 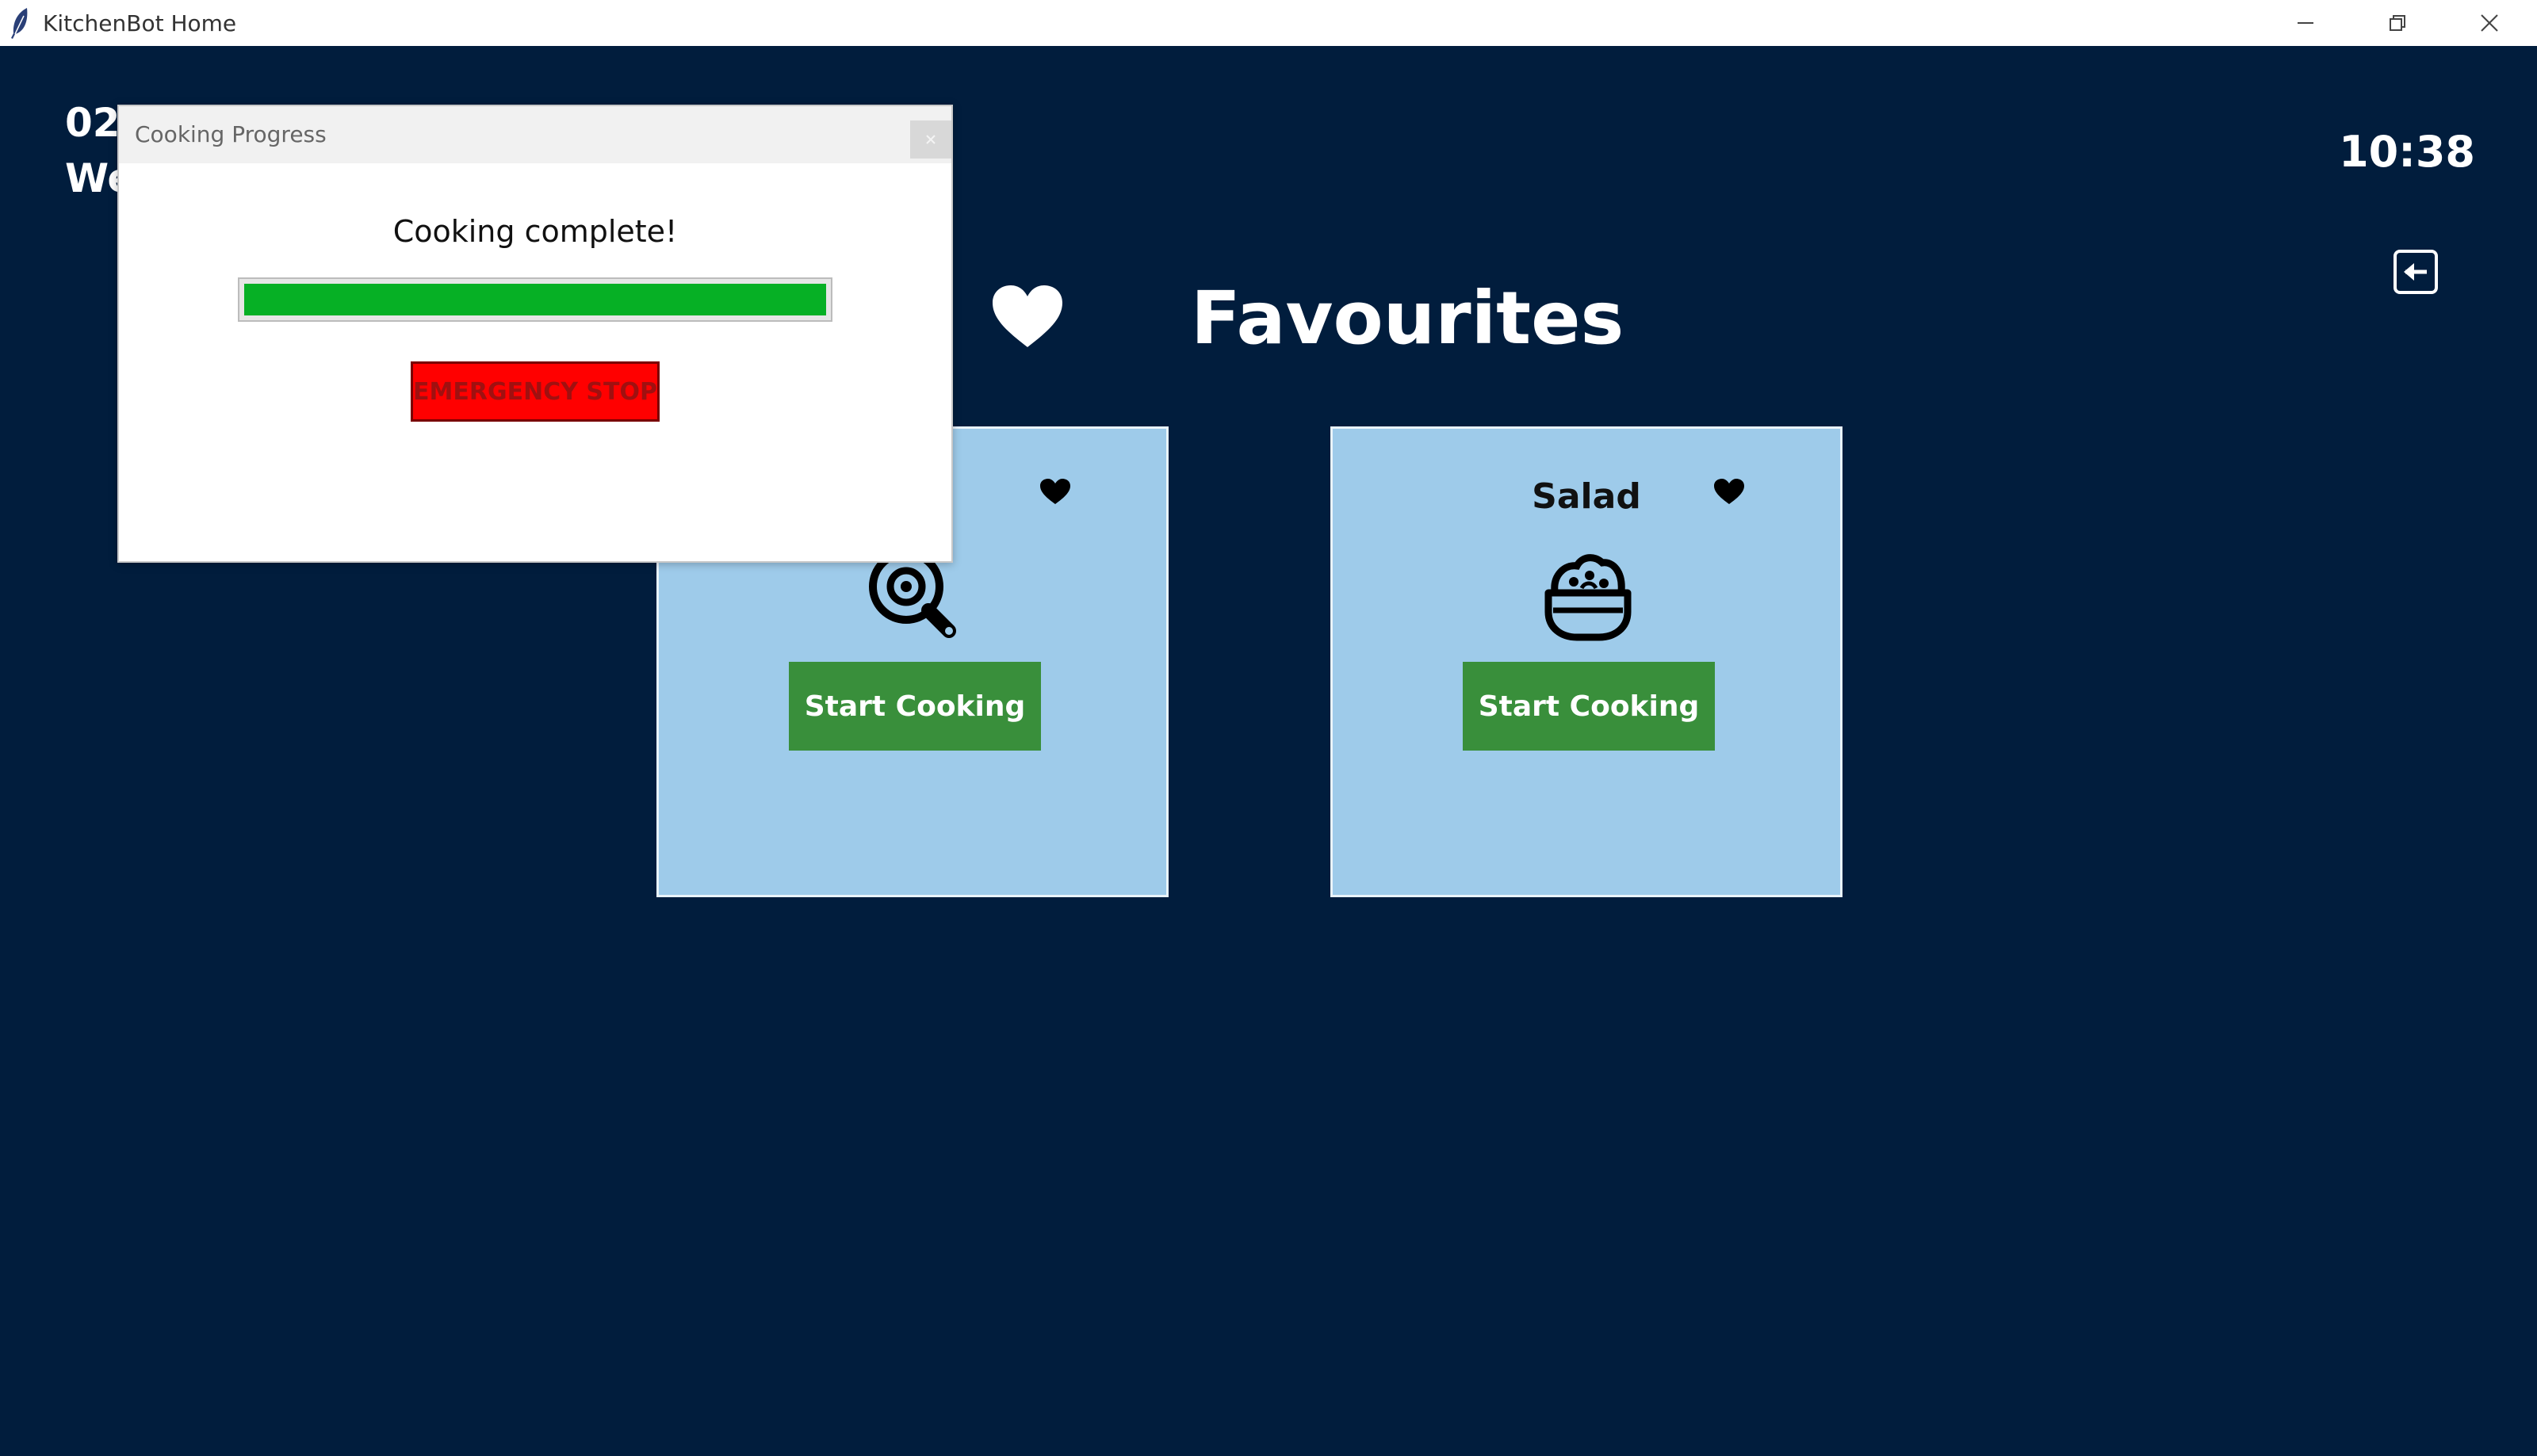 What do you see at coordinates (1588, 597) in the screenshot?
I see `salad-bowl-icon` at bounding box center [1588, 597].